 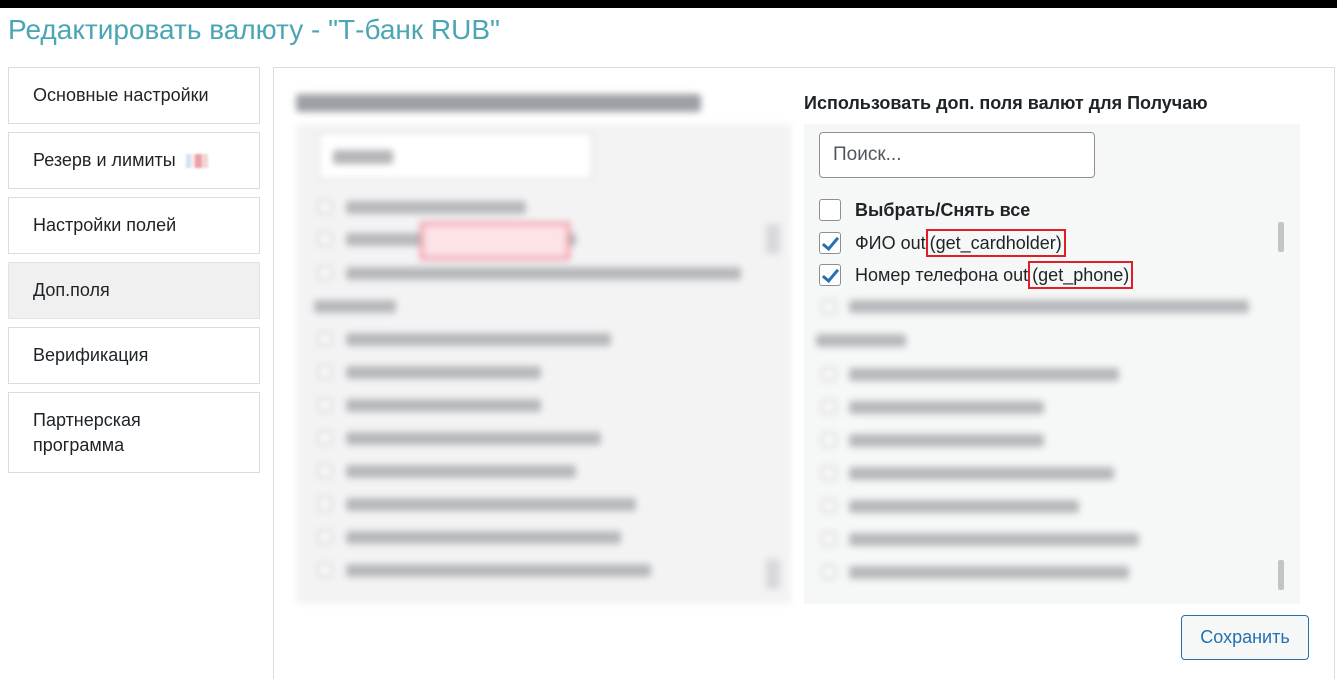 What do you see at coordinates (1245, 637) in the screenshot?
I see `save-button: Сохранить` at bounding box center [1245, 637].